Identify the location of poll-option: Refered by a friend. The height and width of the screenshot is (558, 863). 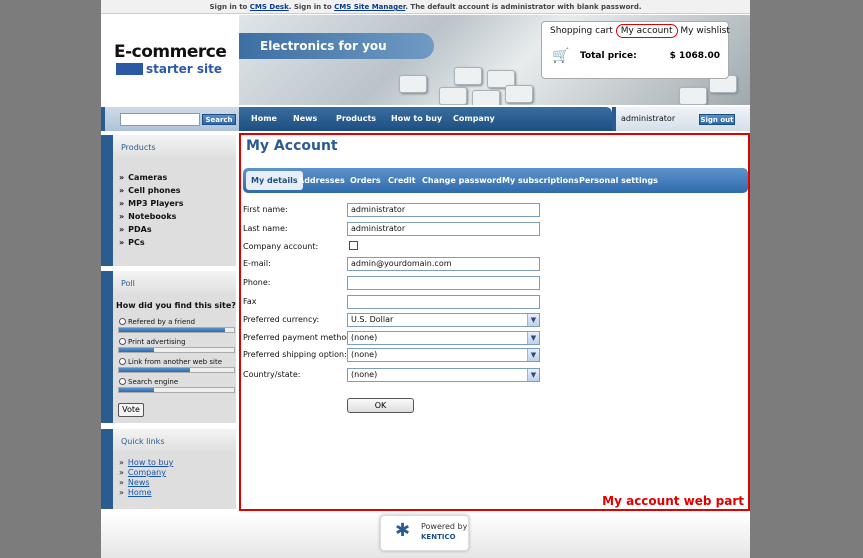
(157, 322).